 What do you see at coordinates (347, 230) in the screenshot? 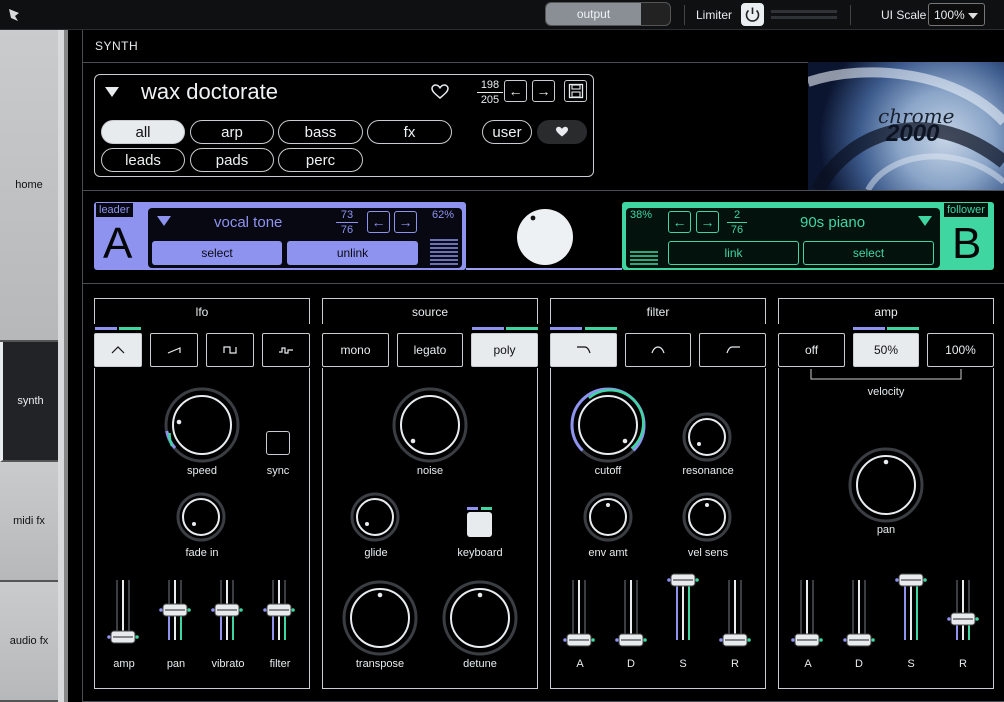
I see `leader-total: 76` at bounding box center [347, 230].